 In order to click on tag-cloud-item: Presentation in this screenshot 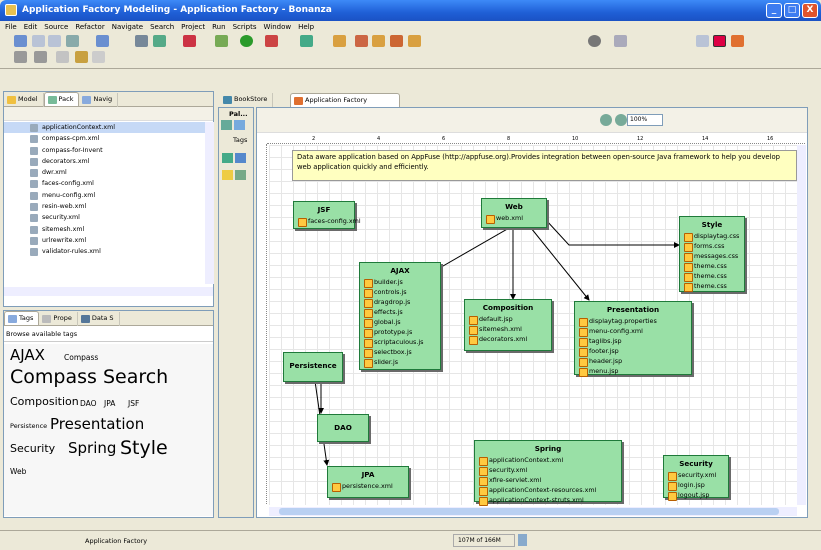, I will do `click(97, 424)`.